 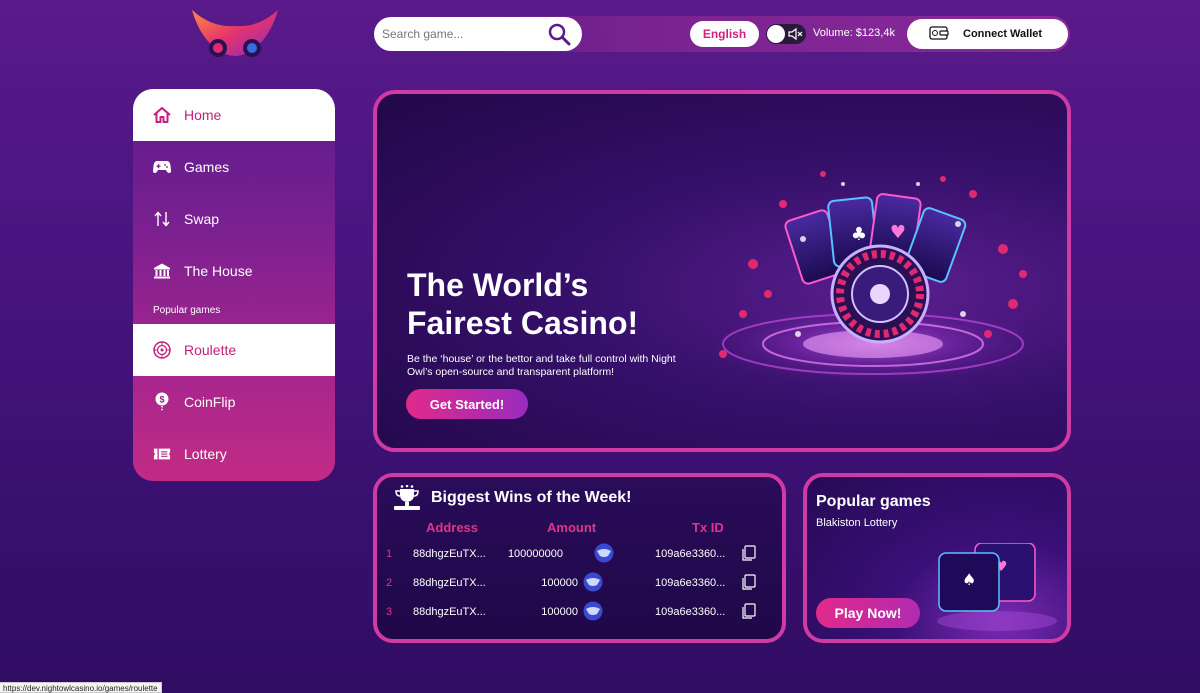 What do you see at coordinates (776, 34) in the screenshot?
I see `toggle-knob` at bounding box center [776, 34].